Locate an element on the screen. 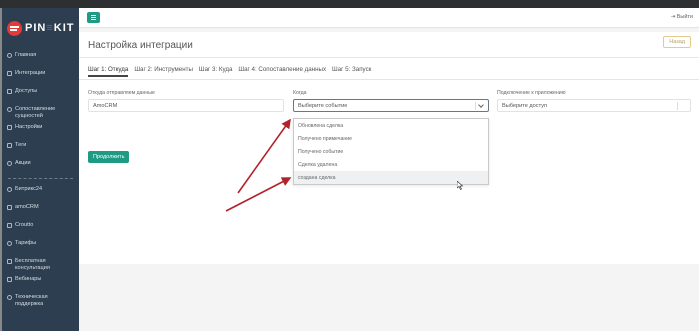 This screenshot has height=331, width=699. continue-button: Продолжить is located at coordinates (109, 157).